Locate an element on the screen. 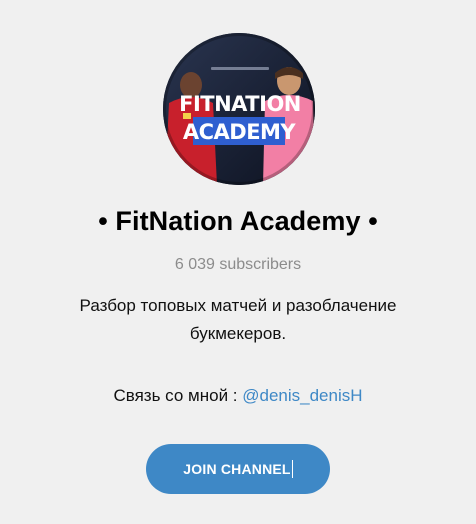 This screenshot has width=476, height=524. join-channel-button: JOIN CHANNEL is located at coordinates (238, 469).